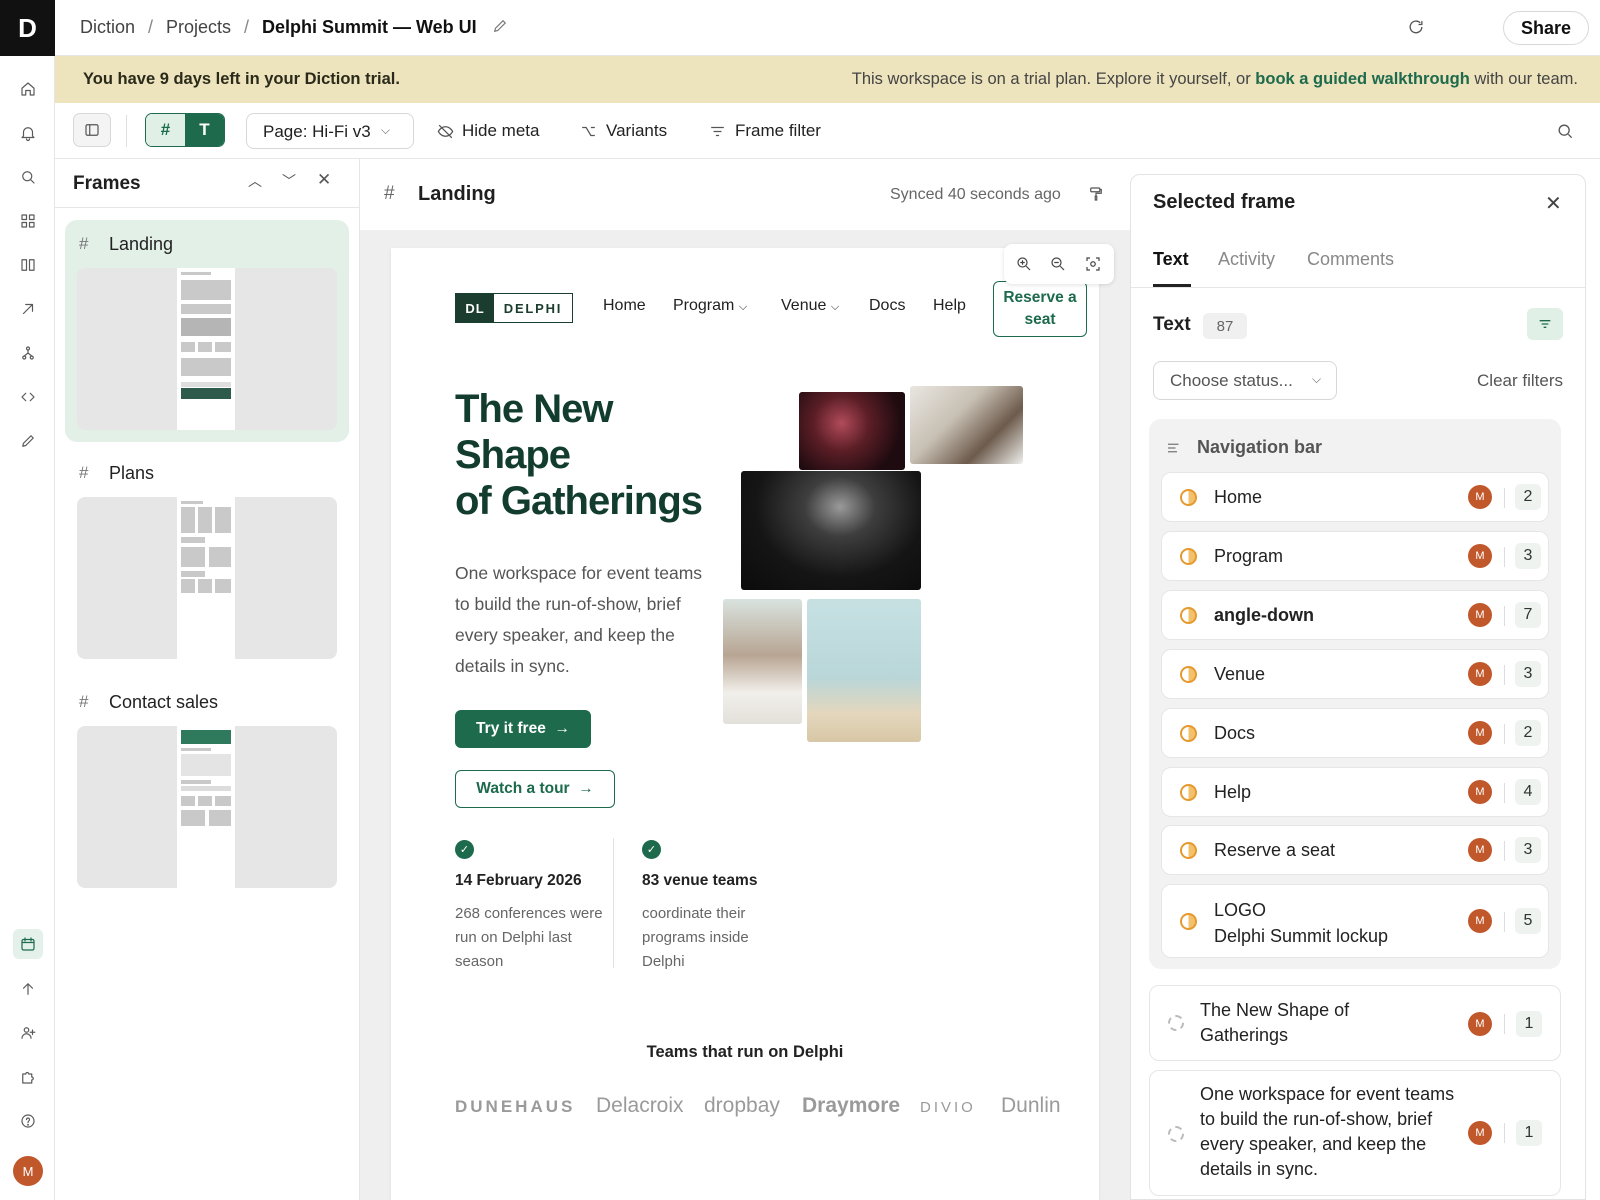  Describe the element at coordinates (28, 221) in the screenshot. I see `grid-icon` at that location.